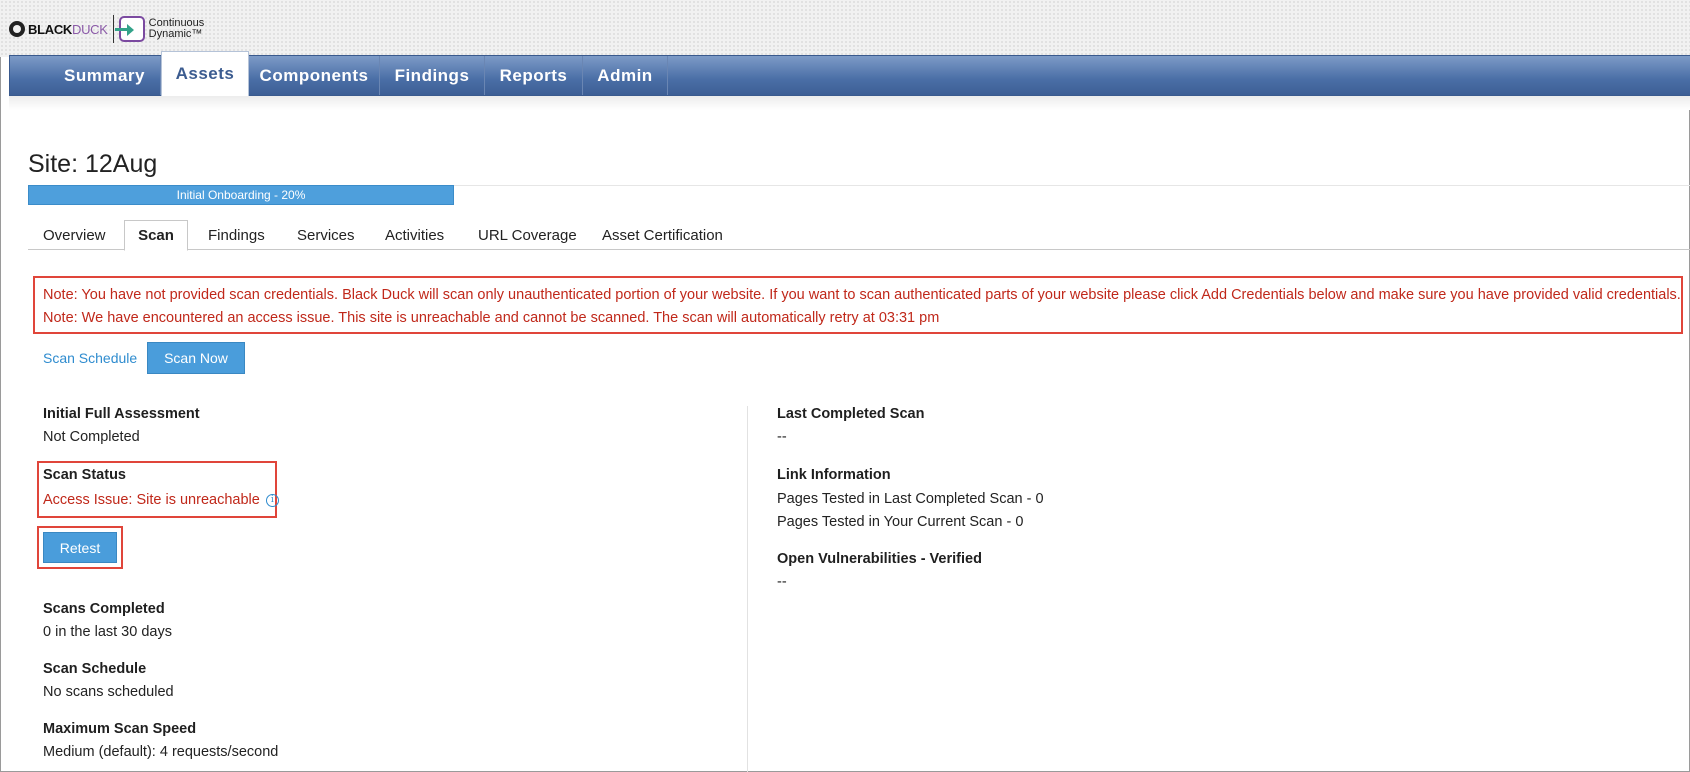 The height and width of the screenshot is (772, 1690). What do you see at coordinates (105, 75) in the screenshot?
I see `nav-summary: Summary` at bounding box center [105, 75].